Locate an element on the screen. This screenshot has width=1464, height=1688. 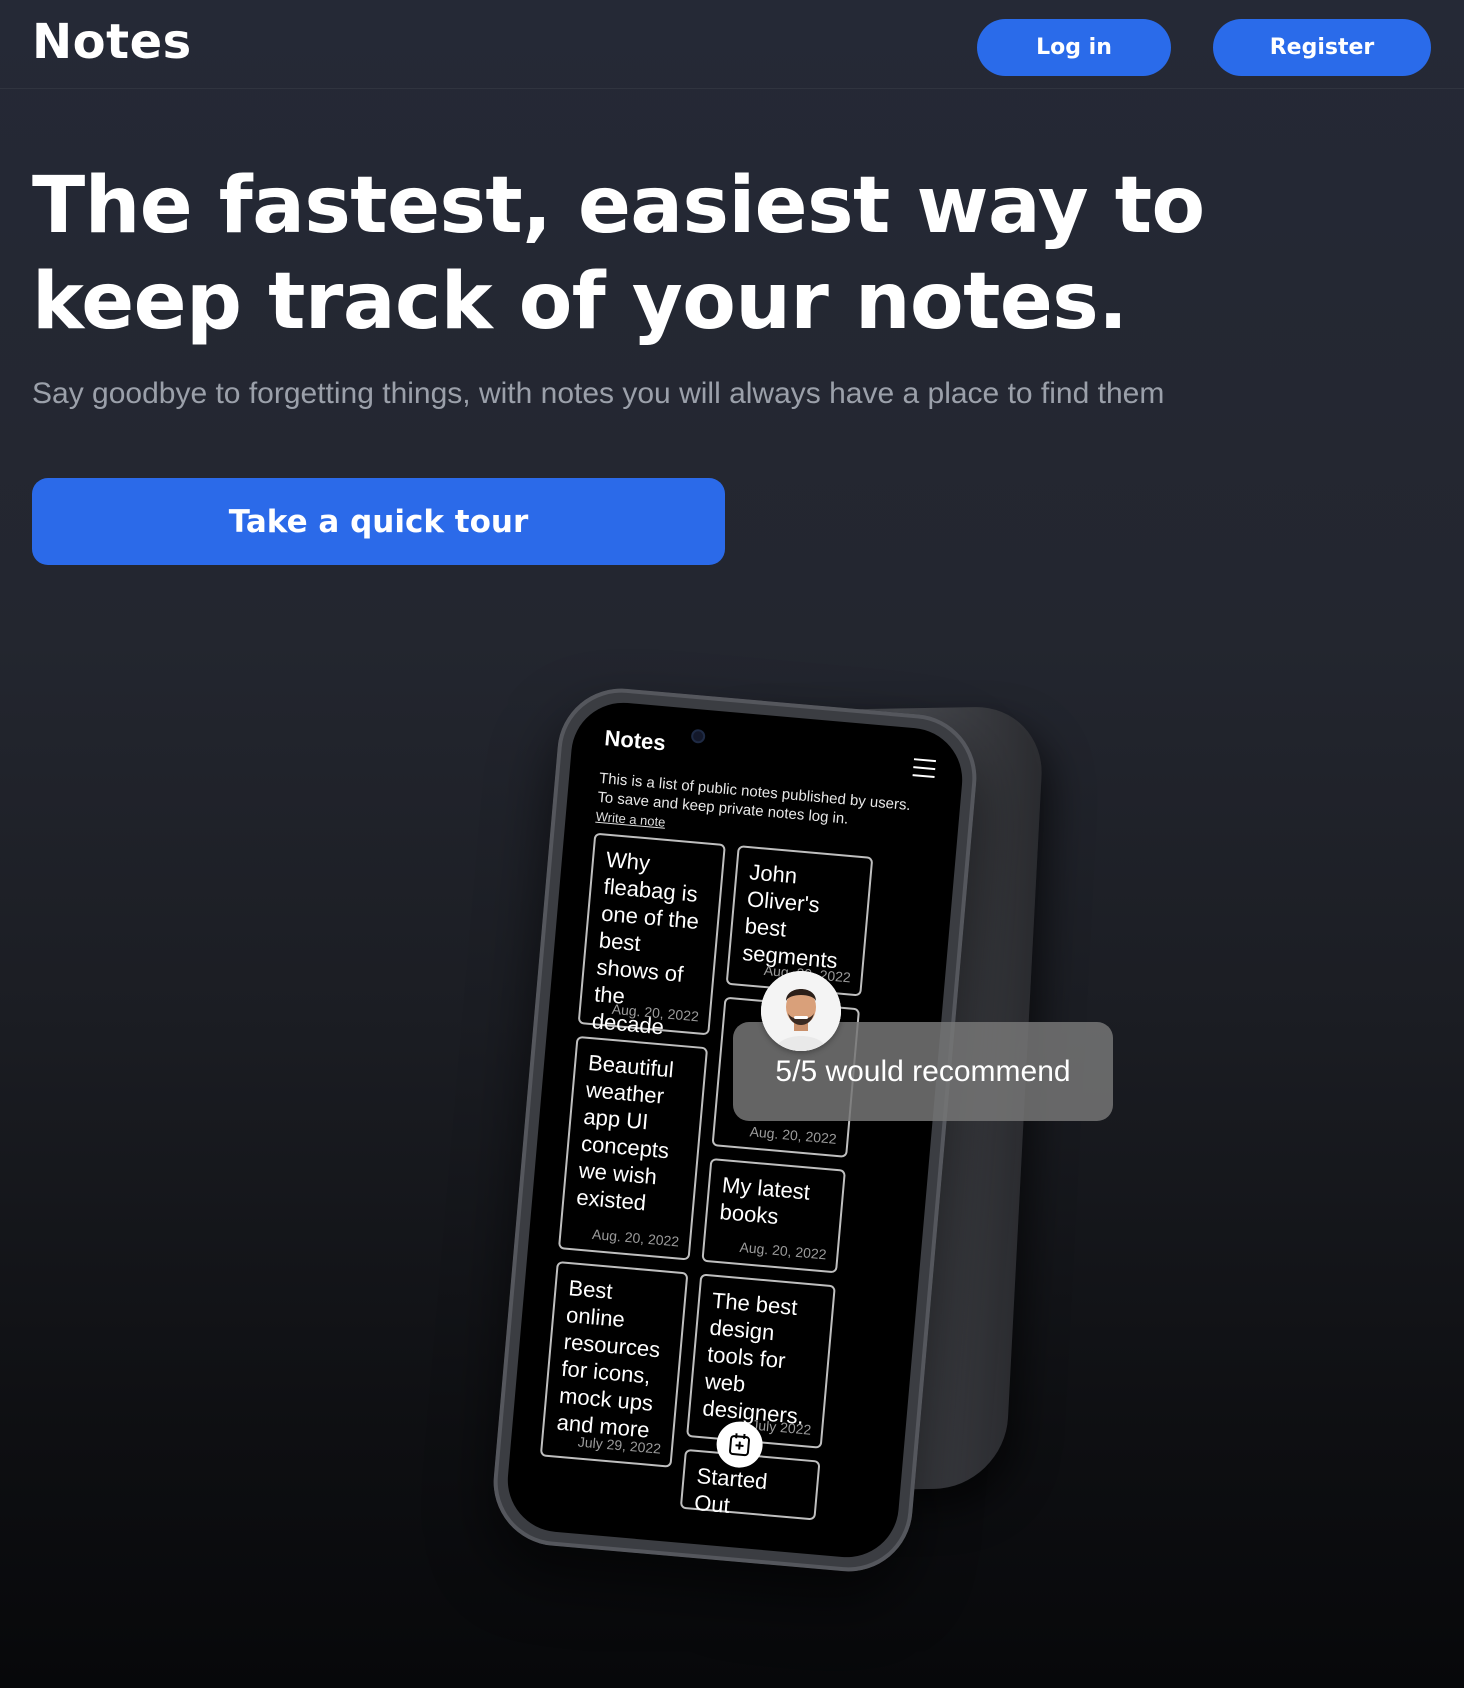
camera-icon is located at coordinates (698, 736).